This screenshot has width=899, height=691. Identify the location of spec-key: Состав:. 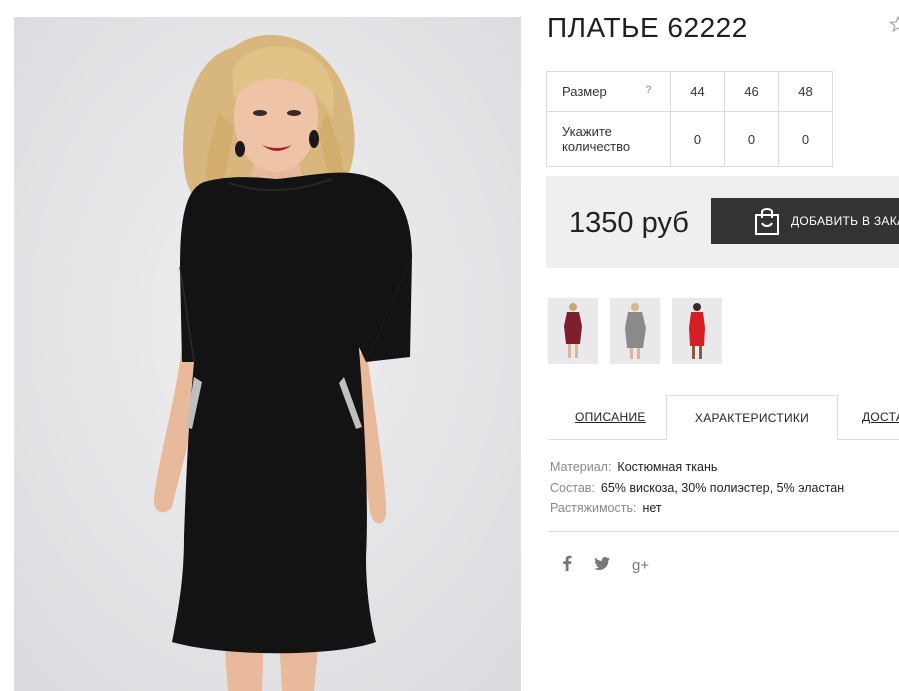
(572, 487).